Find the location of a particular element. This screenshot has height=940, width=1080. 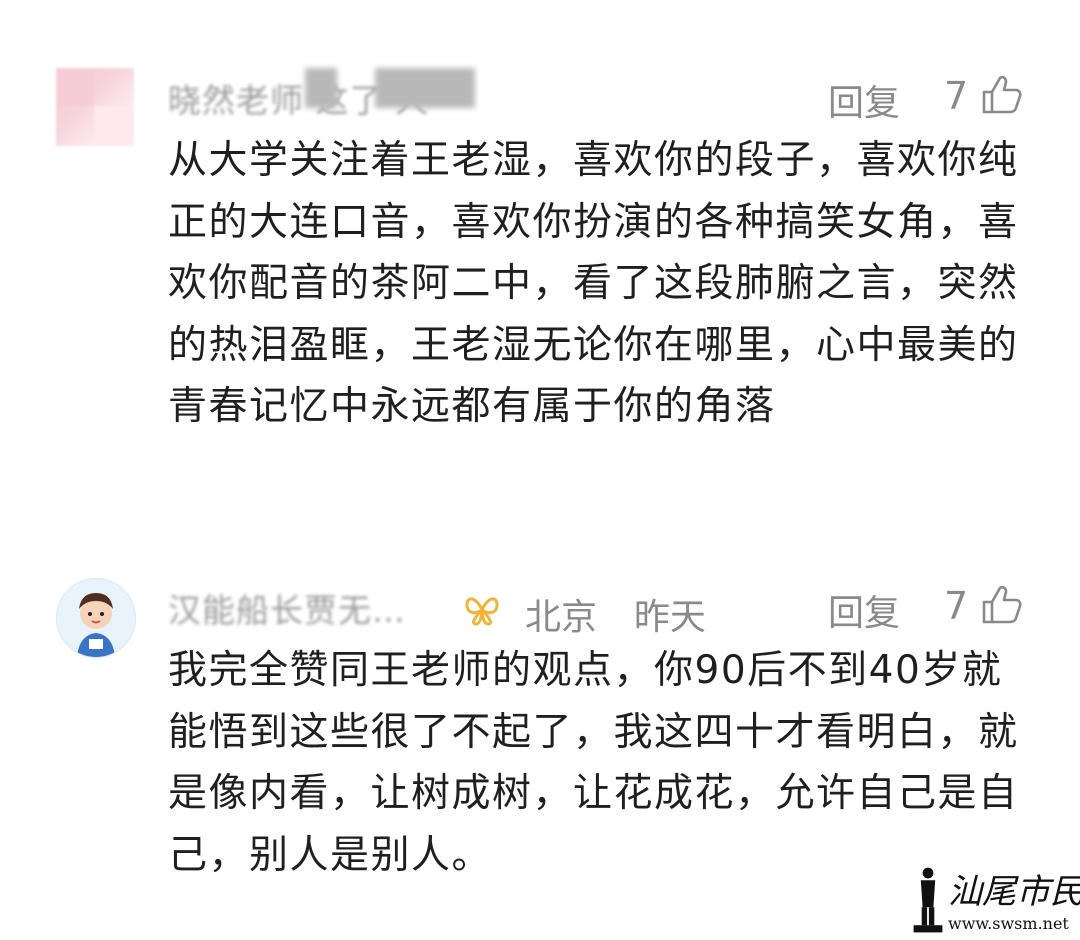

cartoon-boy-icon is located at coordinates (96, 625).